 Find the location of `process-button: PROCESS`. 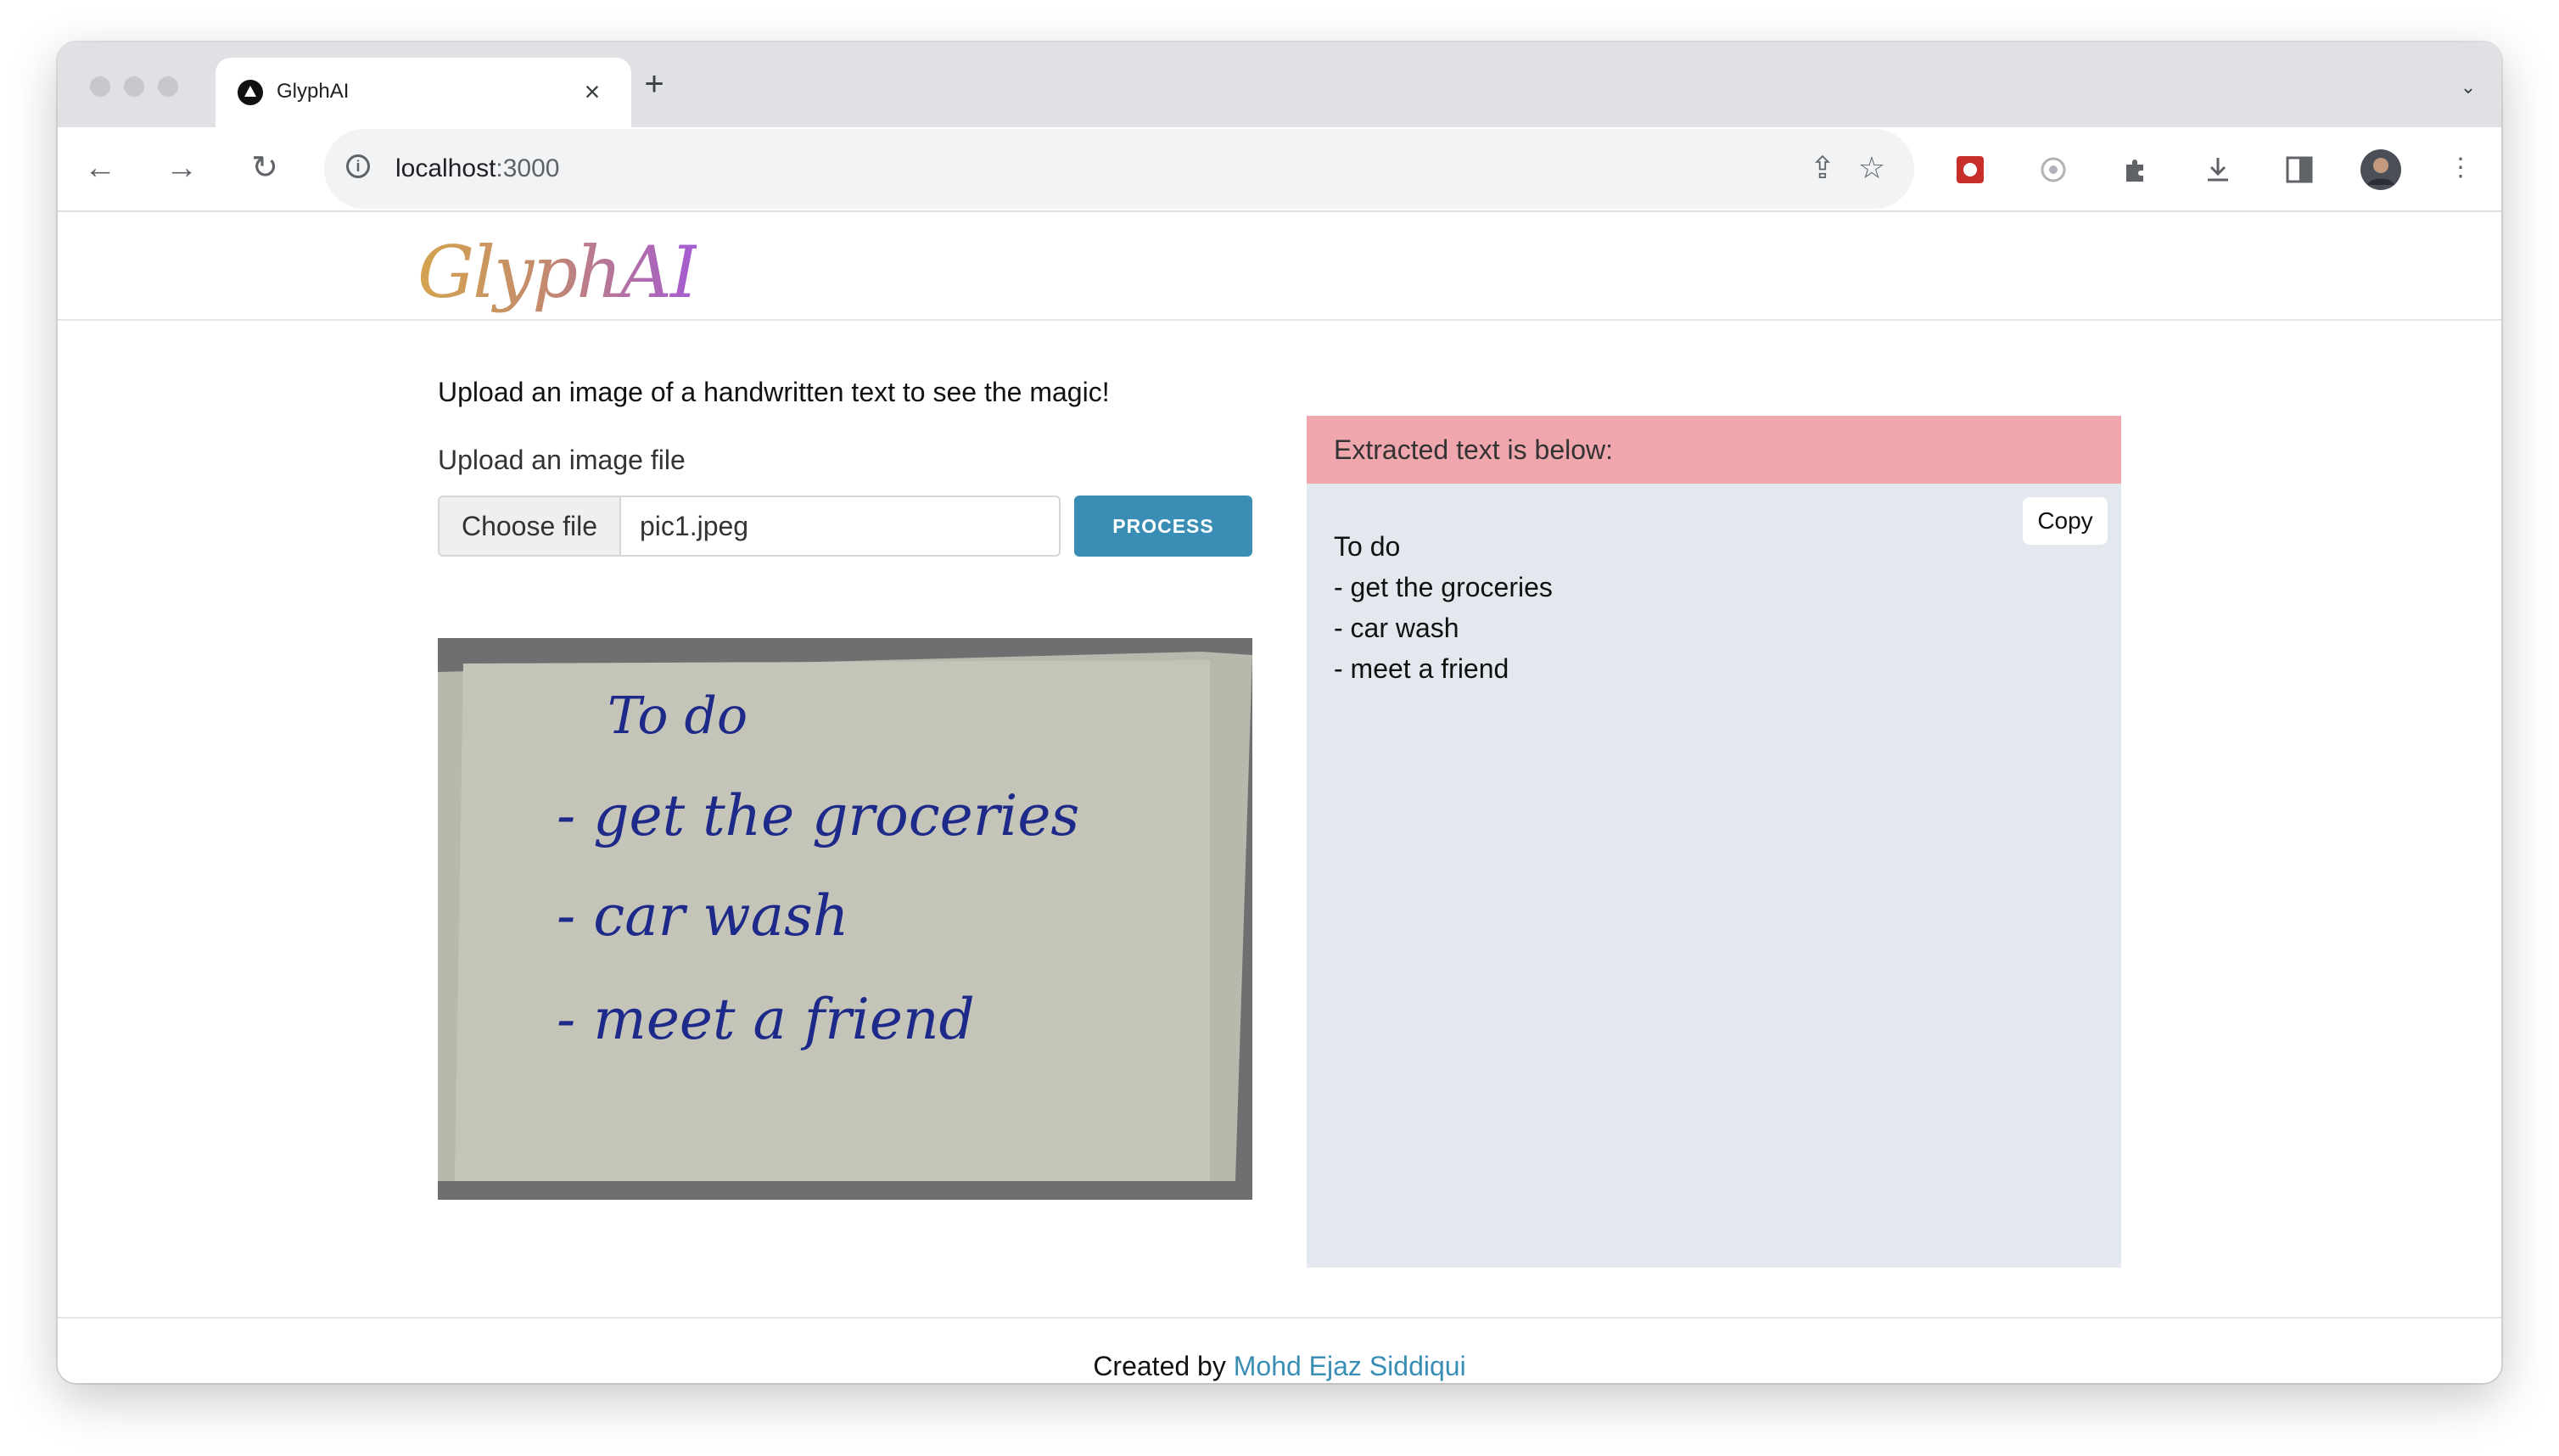

process-button: PROCESS is located at coordinates (1163, 526).